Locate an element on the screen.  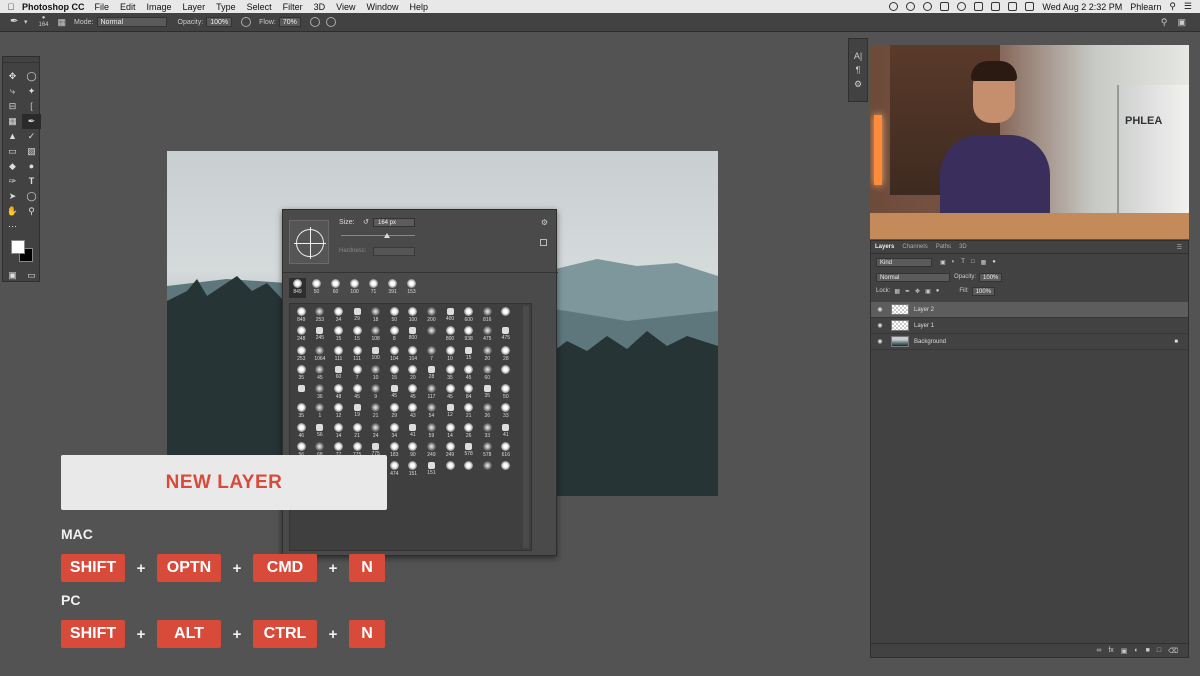
layer-name: Layer 1 is located at coordinates (924, 326).